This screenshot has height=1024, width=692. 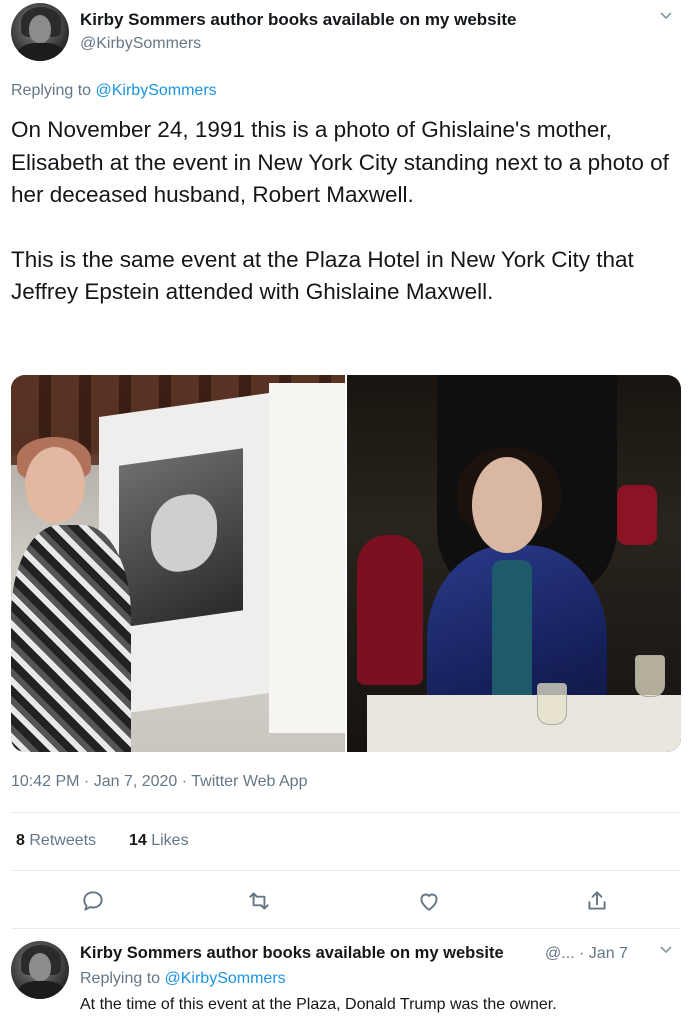 What do you see at coordinates (170, 840) in the screenshot?
I see `likes-label: Likes` at bounding box center [170, 840].